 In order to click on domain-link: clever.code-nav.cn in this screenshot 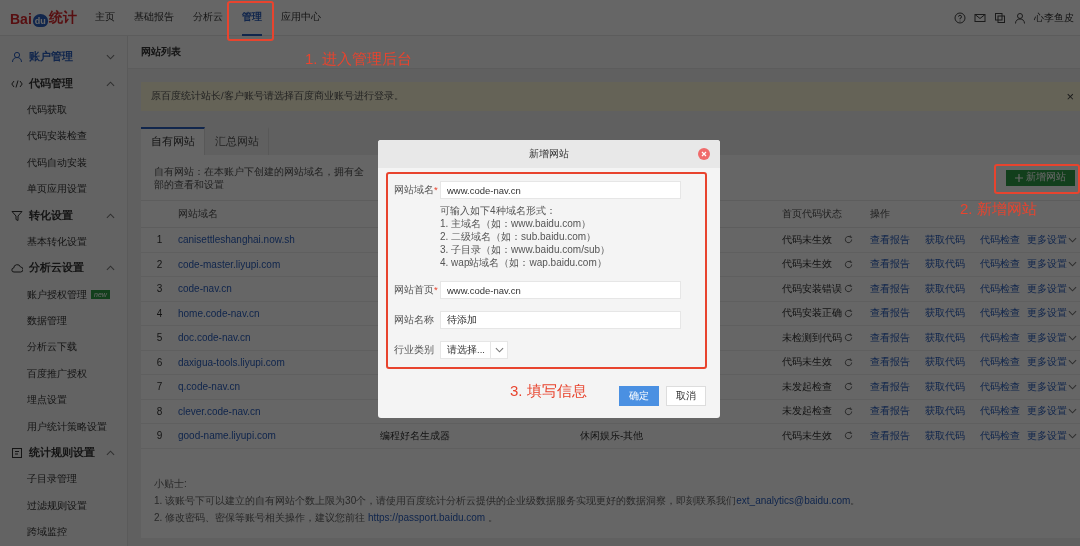, I will do `click(219, 411)`.